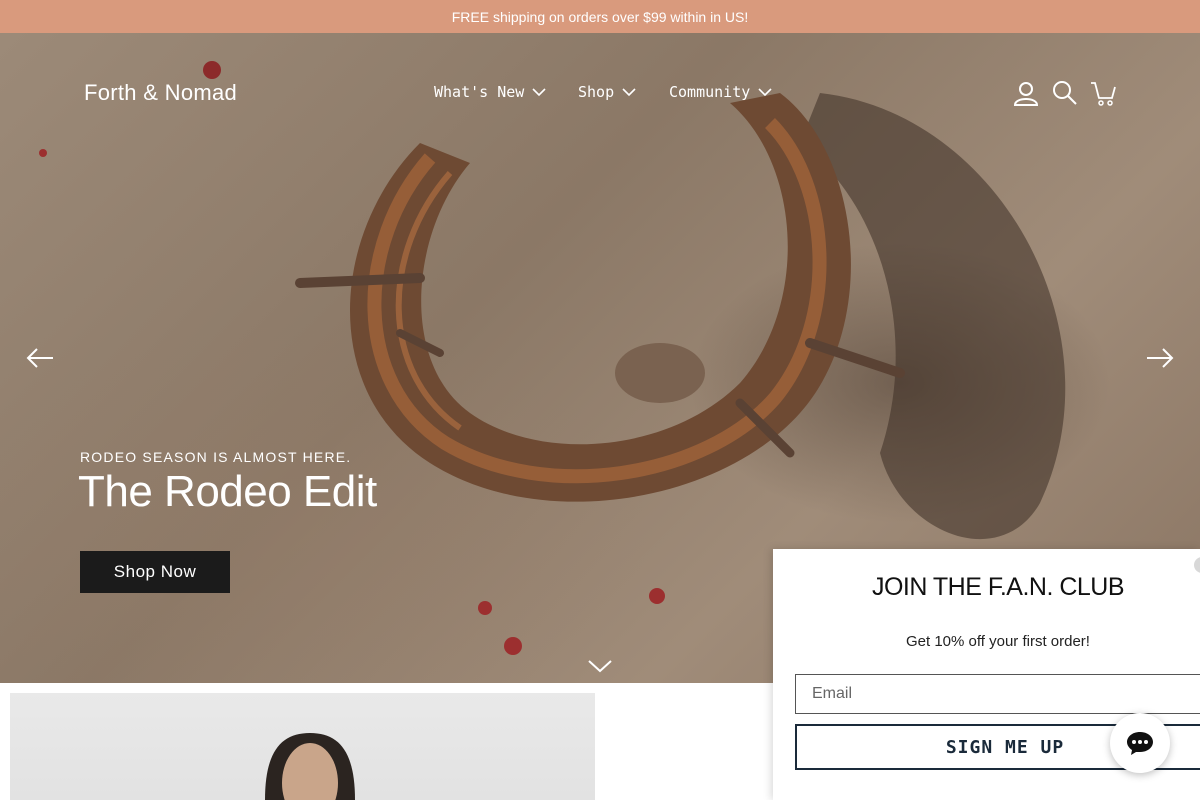 This screenshot has height=800, width=1200. I want to click on chat-button, so click(1140, 743).